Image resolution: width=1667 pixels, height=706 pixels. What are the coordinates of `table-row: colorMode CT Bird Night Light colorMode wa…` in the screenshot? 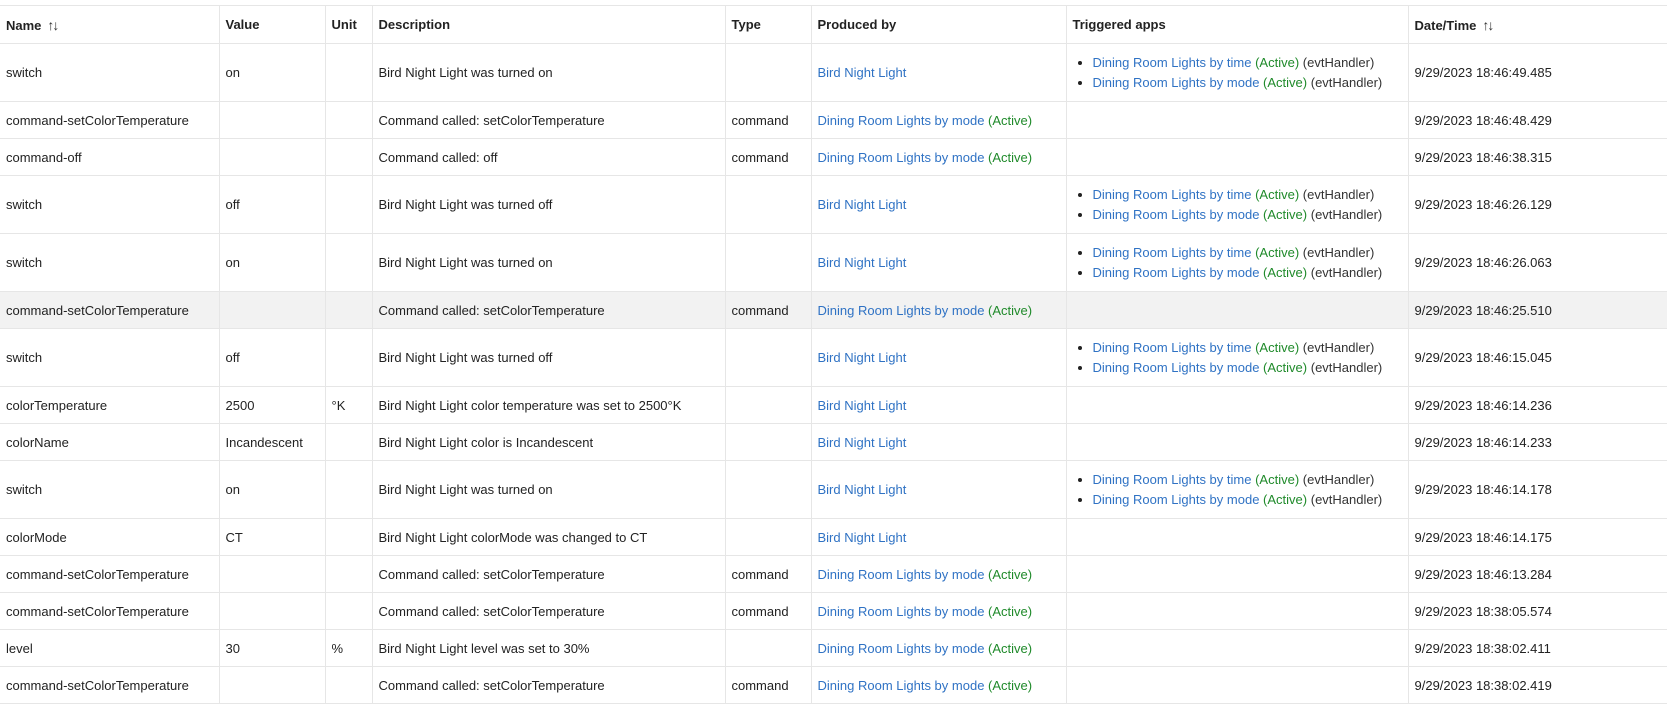 It's located at (833, 537).